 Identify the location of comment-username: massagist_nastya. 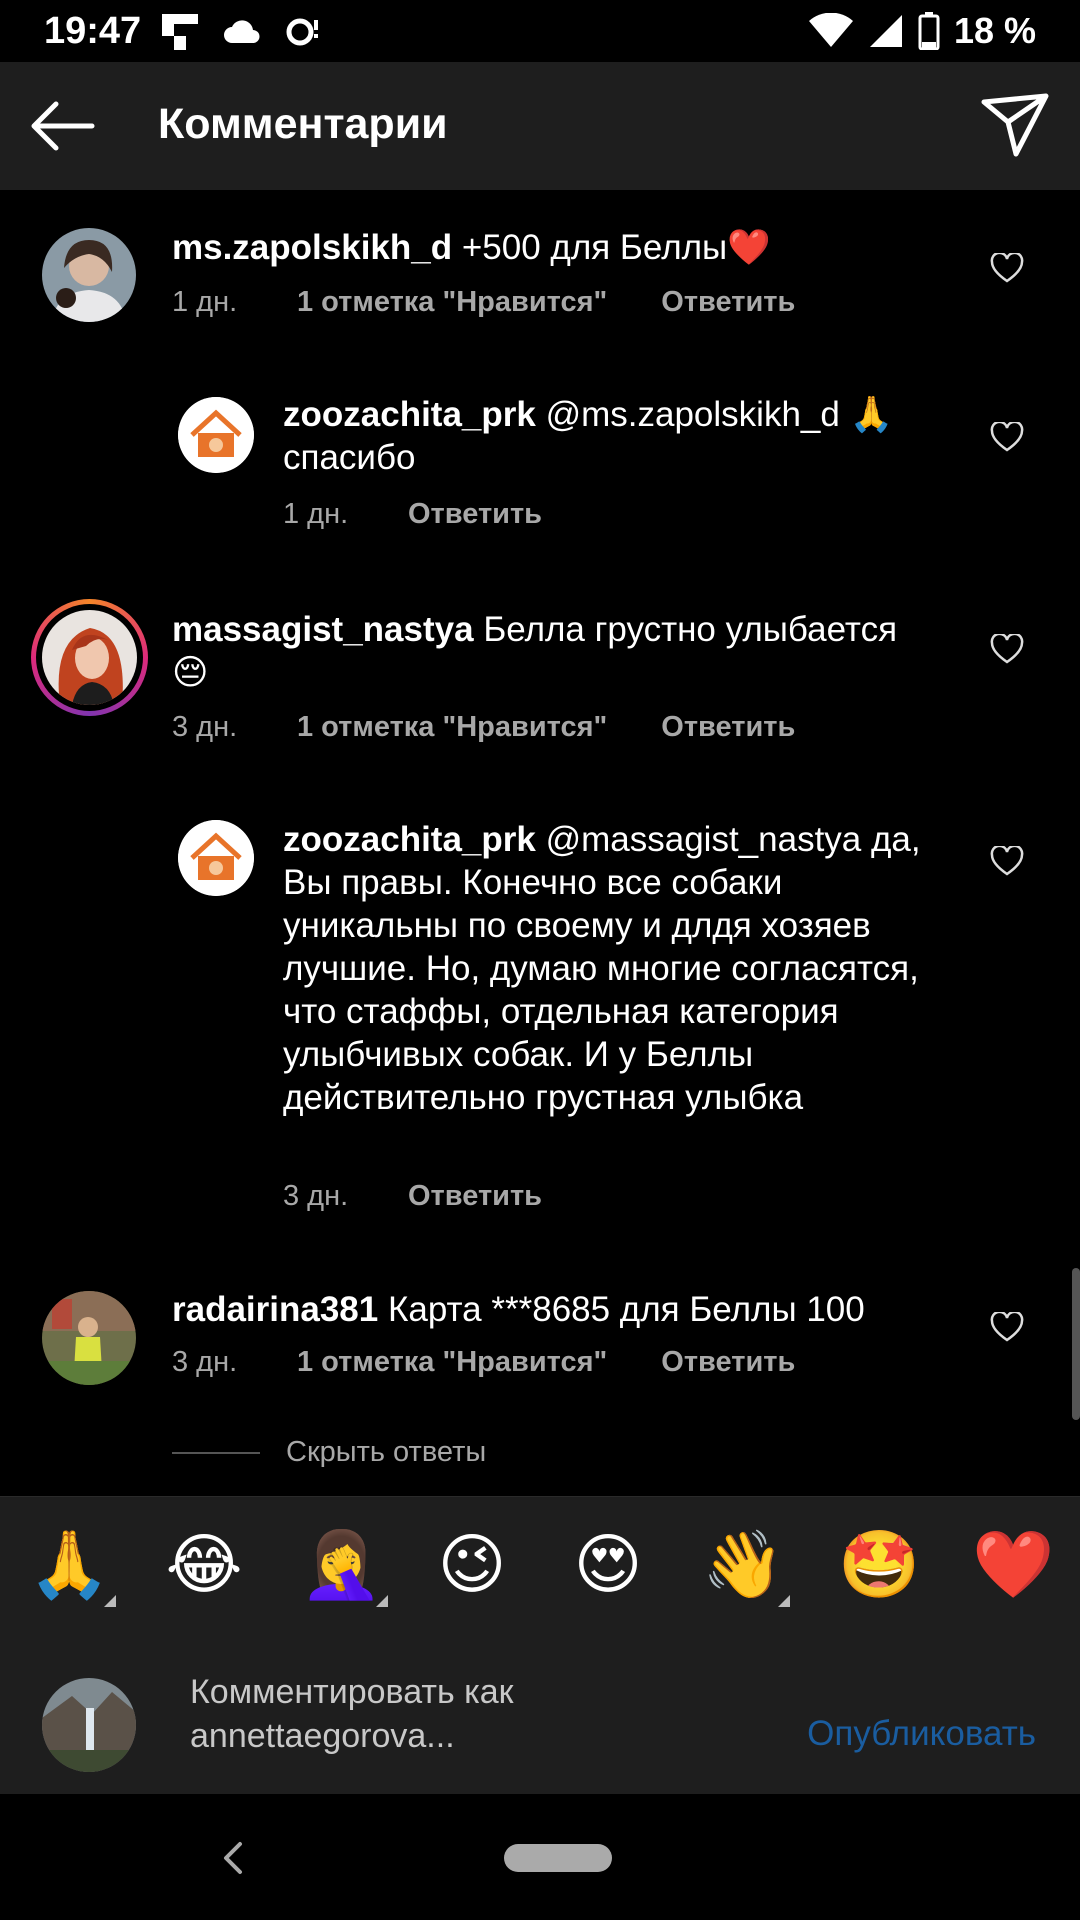
(323, 629).